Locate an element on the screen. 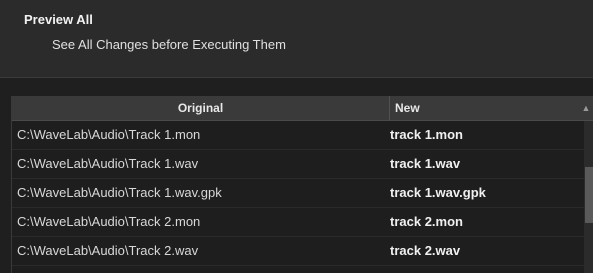 The height and width of the screenshot is (273, 593). cell-new: track 1.mon is located at coordinates (426, 134).